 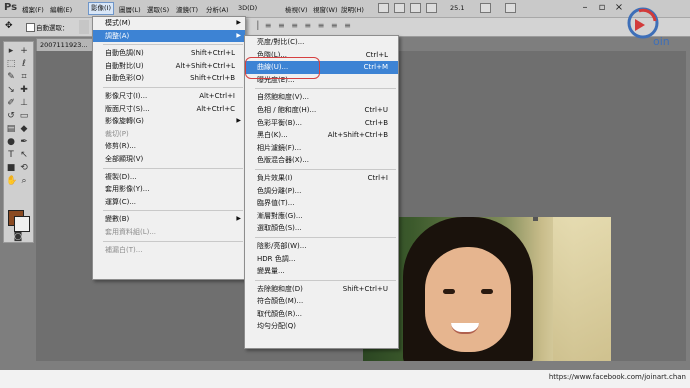 I want to click on image-menu-item-label: 自動對比(U), so click(x=124, y=65).